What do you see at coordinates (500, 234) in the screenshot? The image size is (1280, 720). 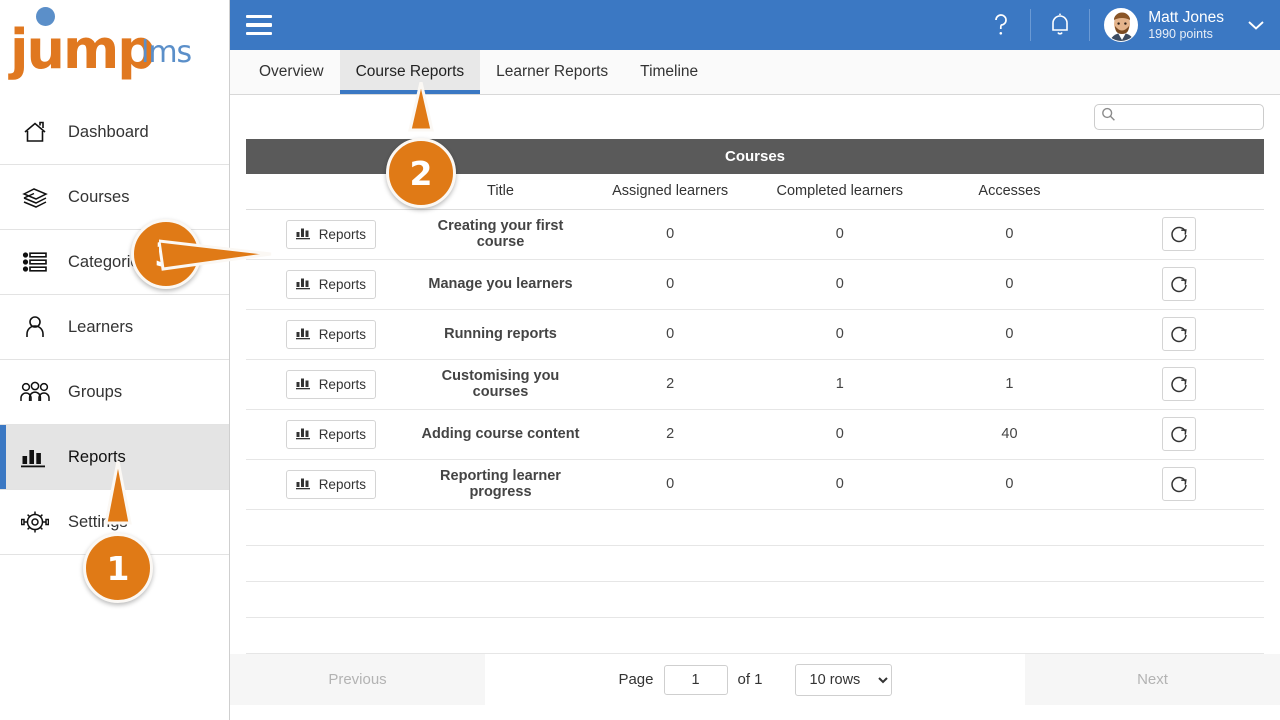 I see `cell-course-title: Creating your first course` at bounding box center [500, 234].